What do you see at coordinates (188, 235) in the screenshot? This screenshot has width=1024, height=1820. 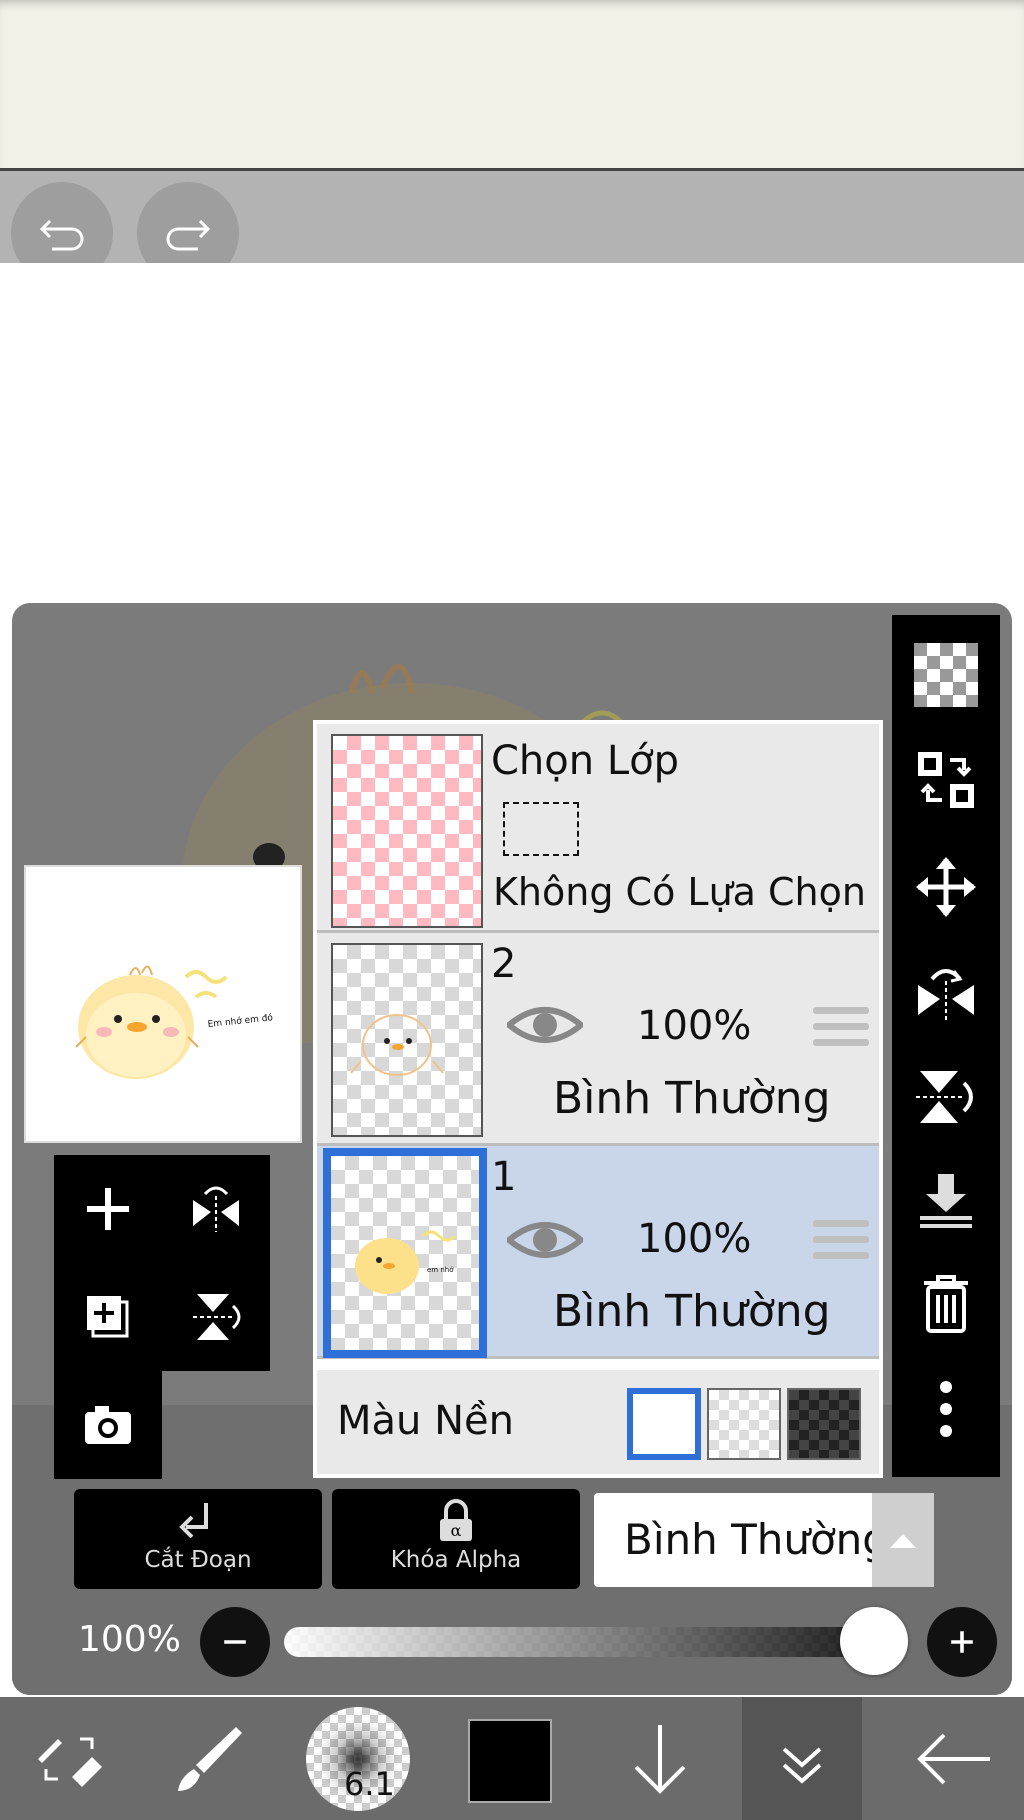 I see `redo-arrow-icon` at bounding box center [188, 235].